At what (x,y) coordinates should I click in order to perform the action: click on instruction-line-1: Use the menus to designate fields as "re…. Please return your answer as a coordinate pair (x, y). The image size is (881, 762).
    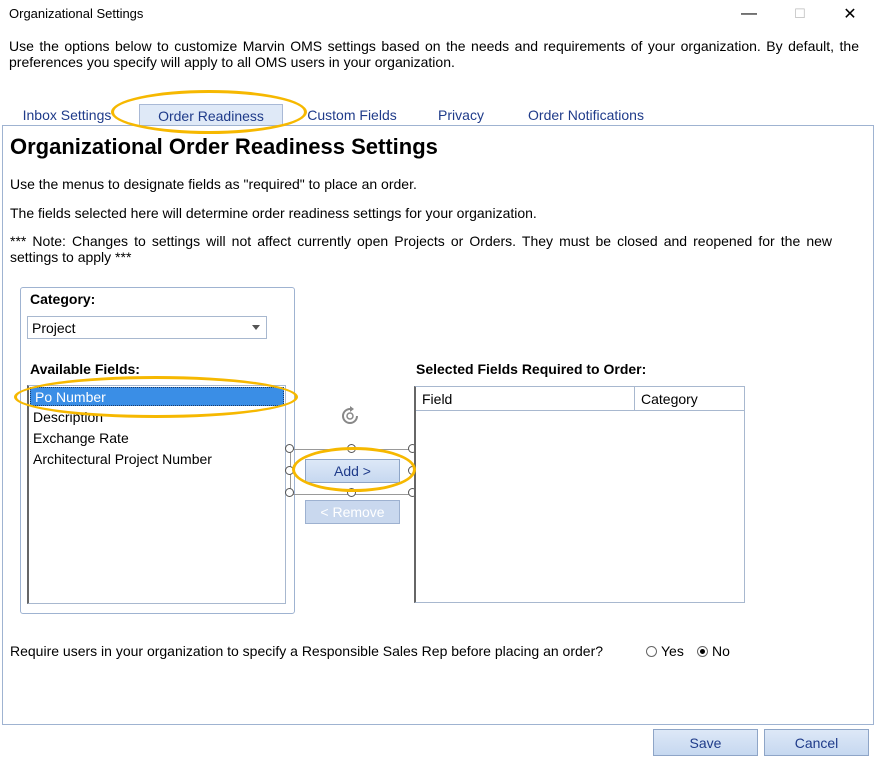
    Looking at the image, I should click on (213, 184).